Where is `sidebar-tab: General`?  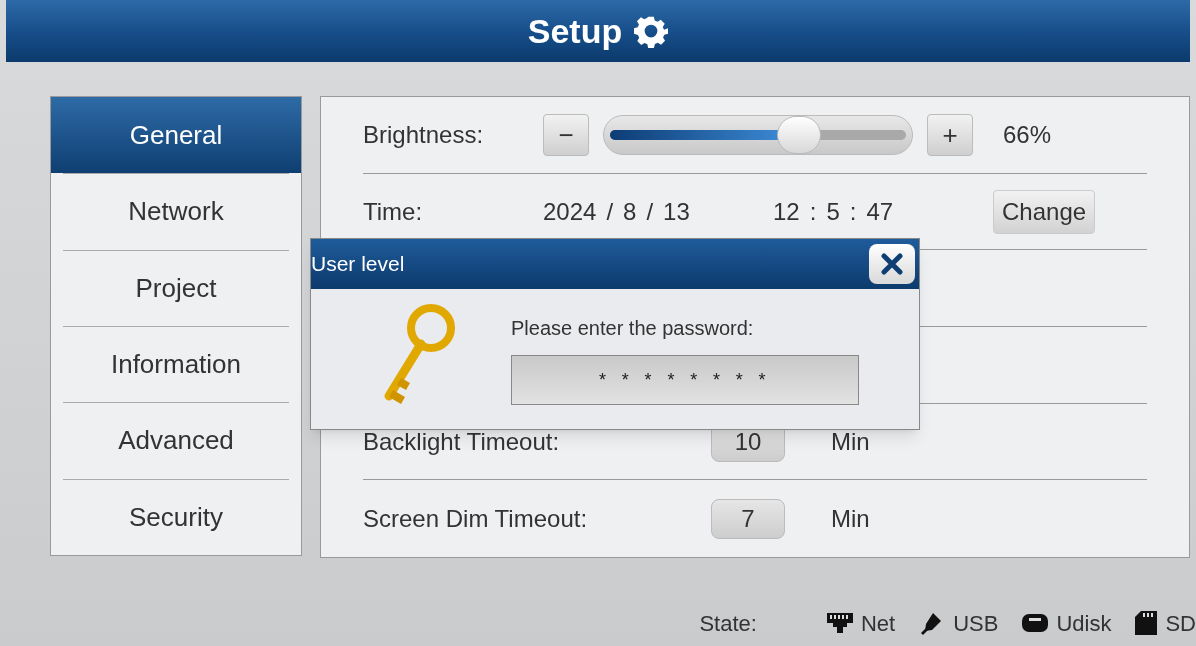
sidebar-tab: General is located at coordinates (176, 135).